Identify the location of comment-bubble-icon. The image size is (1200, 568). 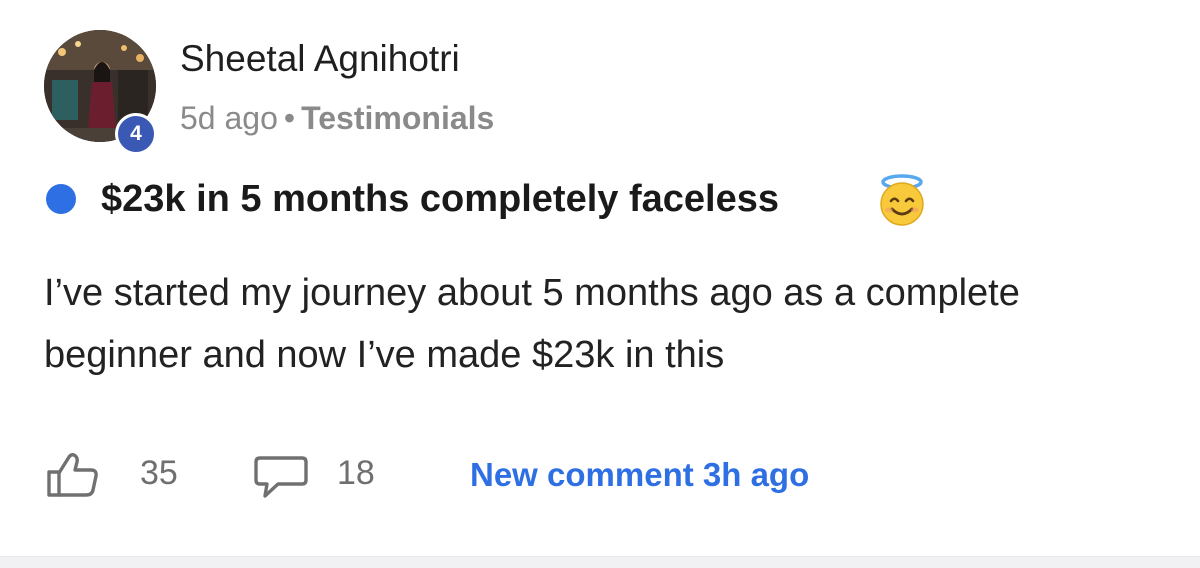
(281, 477).